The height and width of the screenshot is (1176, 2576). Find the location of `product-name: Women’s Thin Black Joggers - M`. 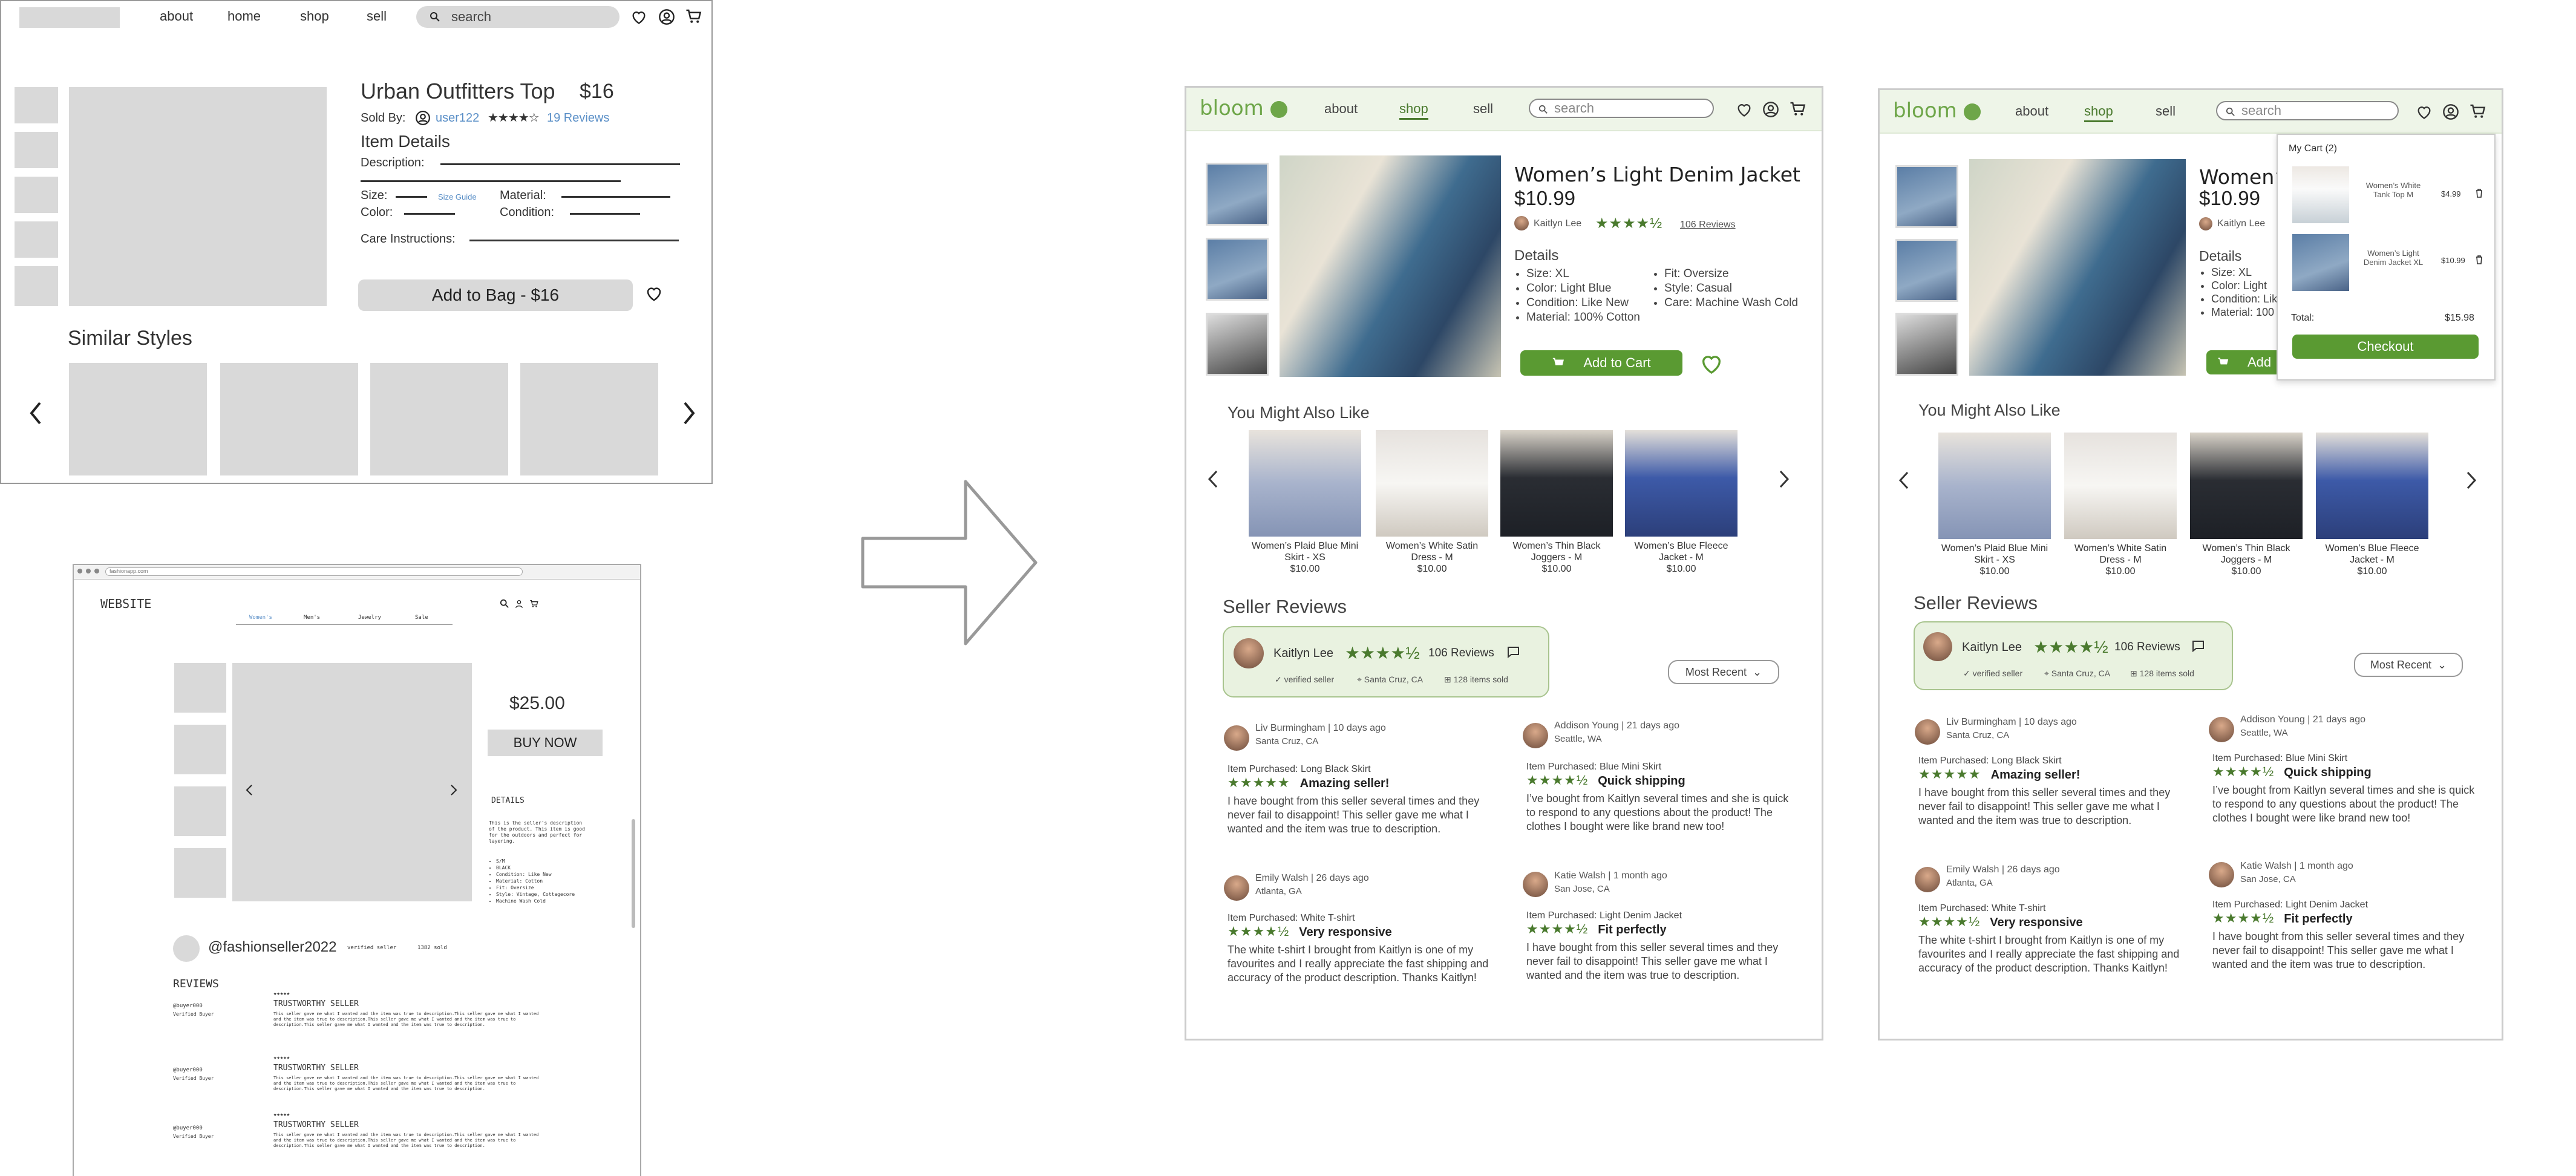

product-name: Women’s Thin Black Joggers - M is located at coordinates (2246, 554).